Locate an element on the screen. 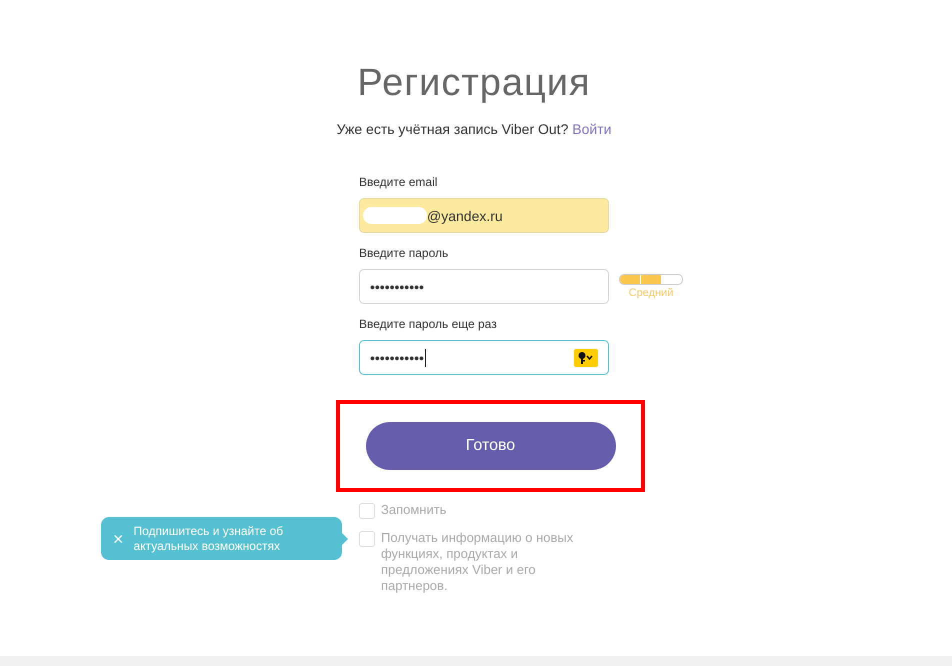  key-icon is located at coordinates (586, 357).